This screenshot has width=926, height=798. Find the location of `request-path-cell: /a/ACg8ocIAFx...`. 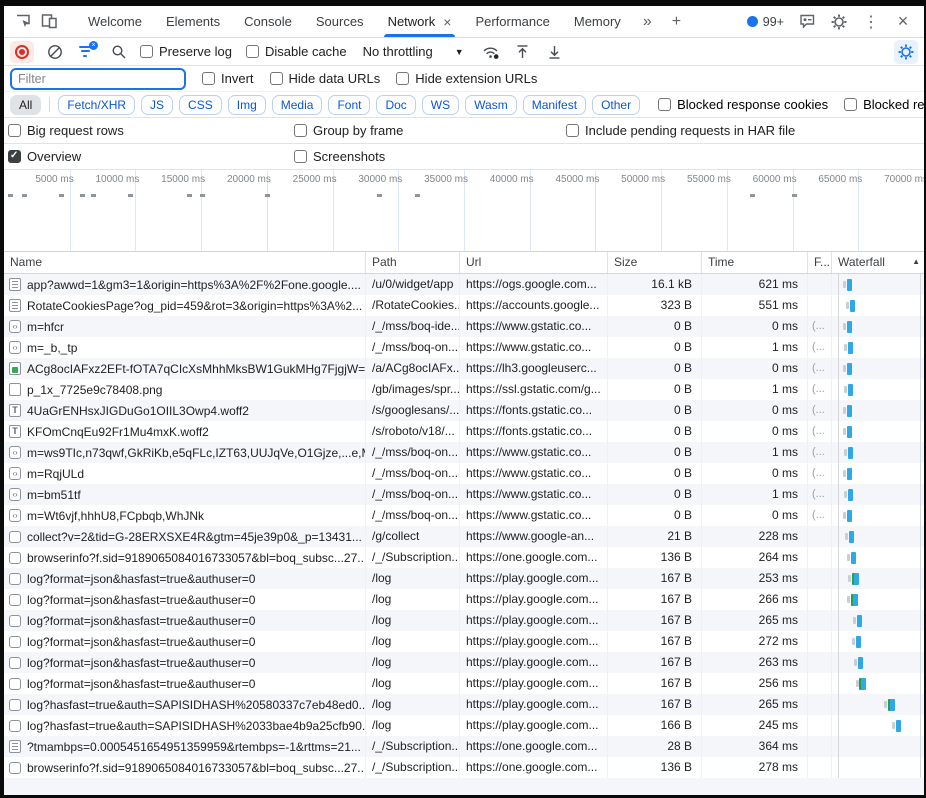

request-path-cell: /a/ACg8ocIAFx... is located at coordinates (413, 368).